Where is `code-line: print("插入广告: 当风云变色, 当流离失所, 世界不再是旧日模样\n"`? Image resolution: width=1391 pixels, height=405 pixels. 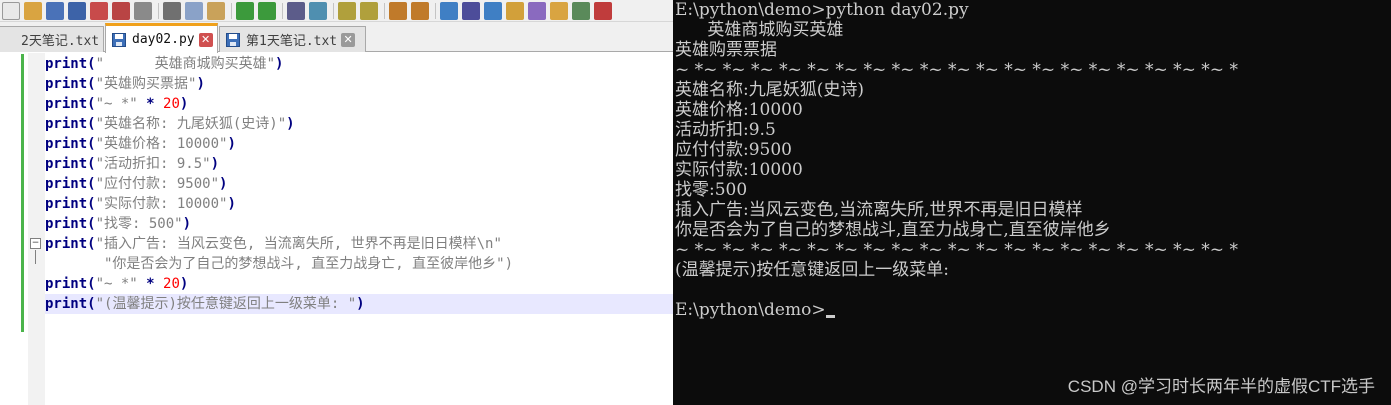
code-line: print("插入广告: 当风云变色, 当流离失所, 世界不再是旧日模样\n" is located at coordinates (359, 244).